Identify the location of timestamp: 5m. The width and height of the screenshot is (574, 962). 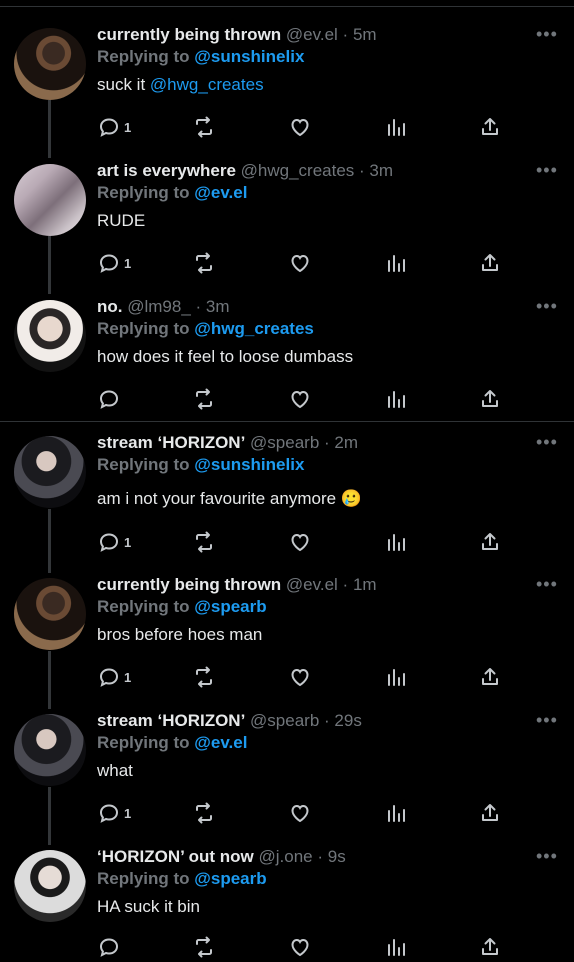
(365, 34).